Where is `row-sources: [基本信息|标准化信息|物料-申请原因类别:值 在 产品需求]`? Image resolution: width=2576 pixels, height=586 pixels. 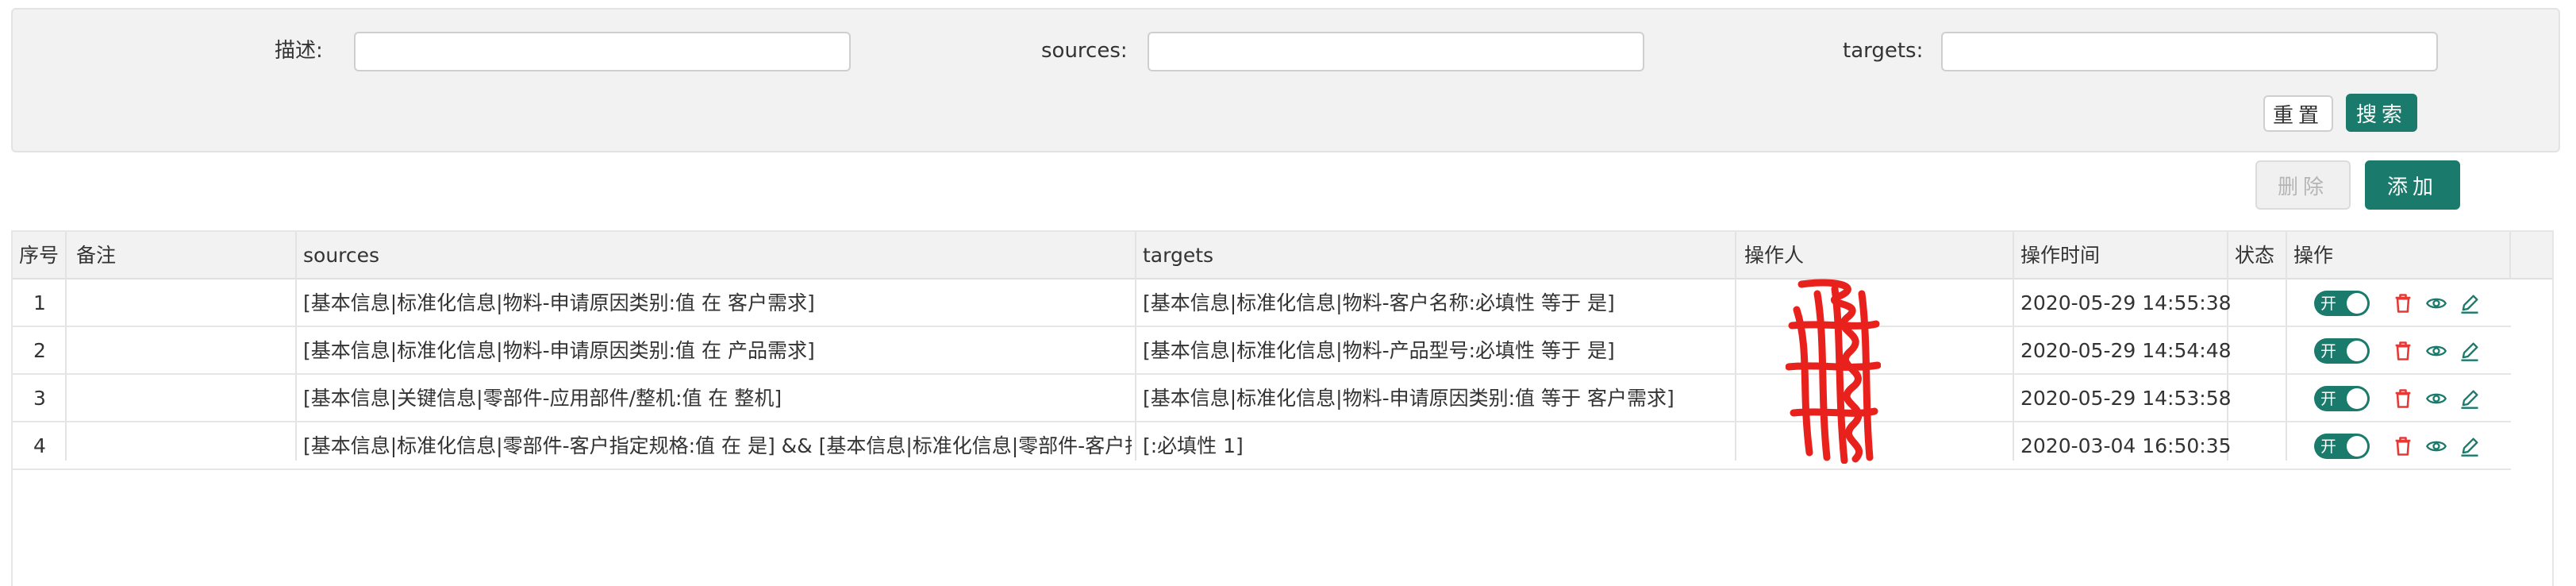 row-sources: [基本信息|标准化信息|物料-申请原因类别:值 在 产品需求] is located at coordinates (559, 351).